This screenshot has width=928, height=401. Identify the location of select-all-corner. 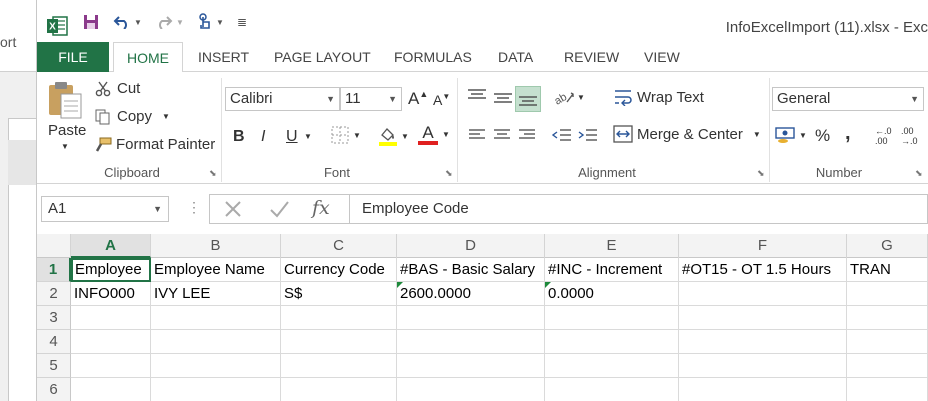
(54, 246).